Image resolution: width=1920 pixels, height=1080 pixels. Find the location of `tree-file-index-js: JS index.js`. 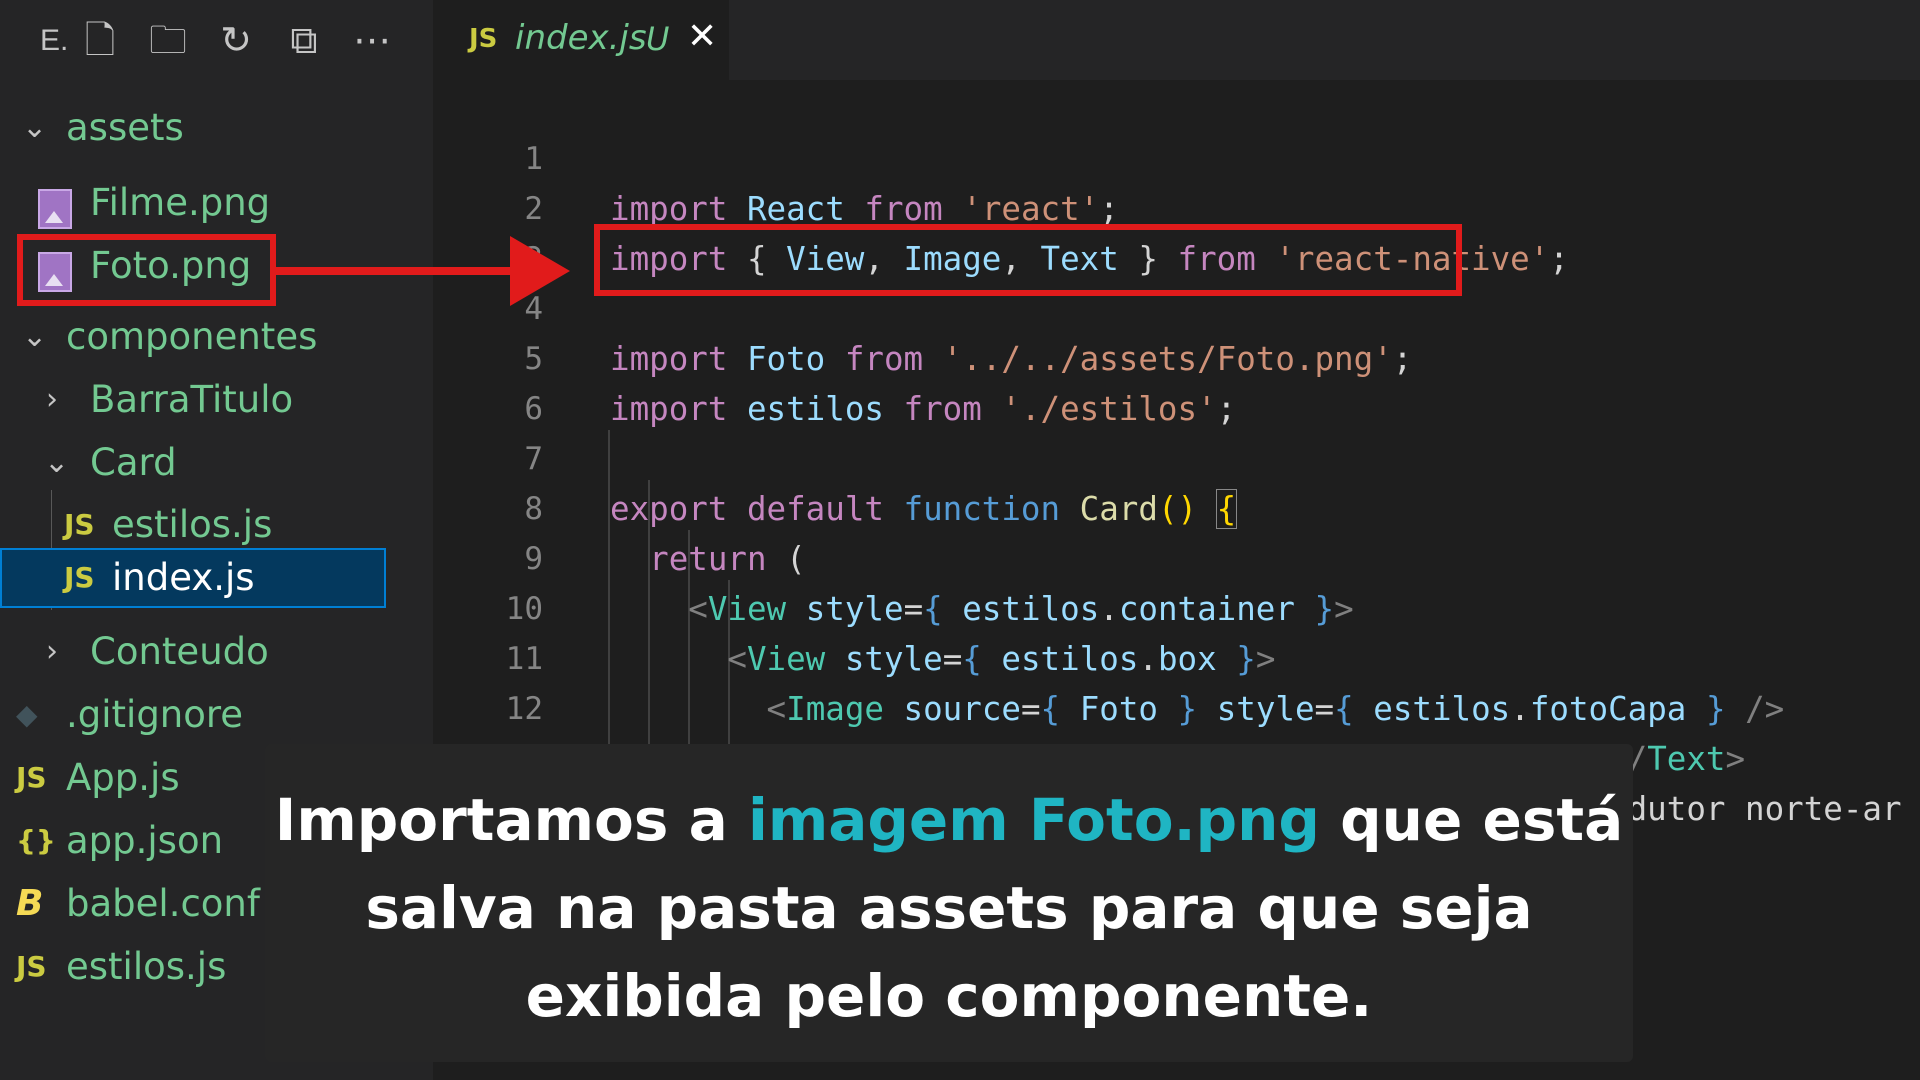

tree-file-index-js: JS index.js is located at coordinates (193, 578).